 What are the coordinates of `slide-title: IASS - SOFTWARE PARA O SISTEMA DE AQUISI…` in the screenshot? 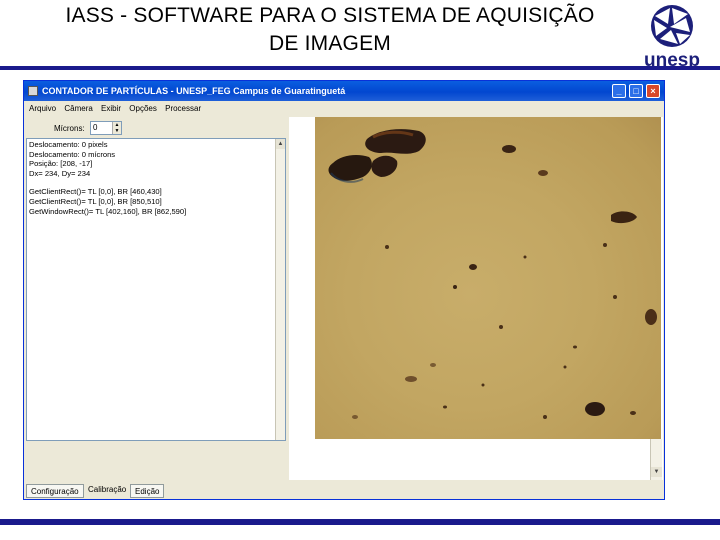 It's located at (330, 30).